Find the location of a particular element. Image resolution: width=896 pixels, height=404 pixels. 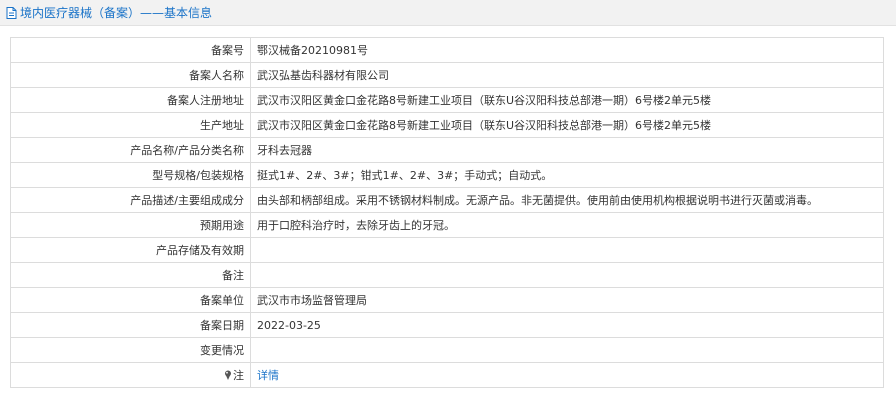

table-row: 备案单位 武汉市市场监督管理局 is located at coordinates (447, 300).